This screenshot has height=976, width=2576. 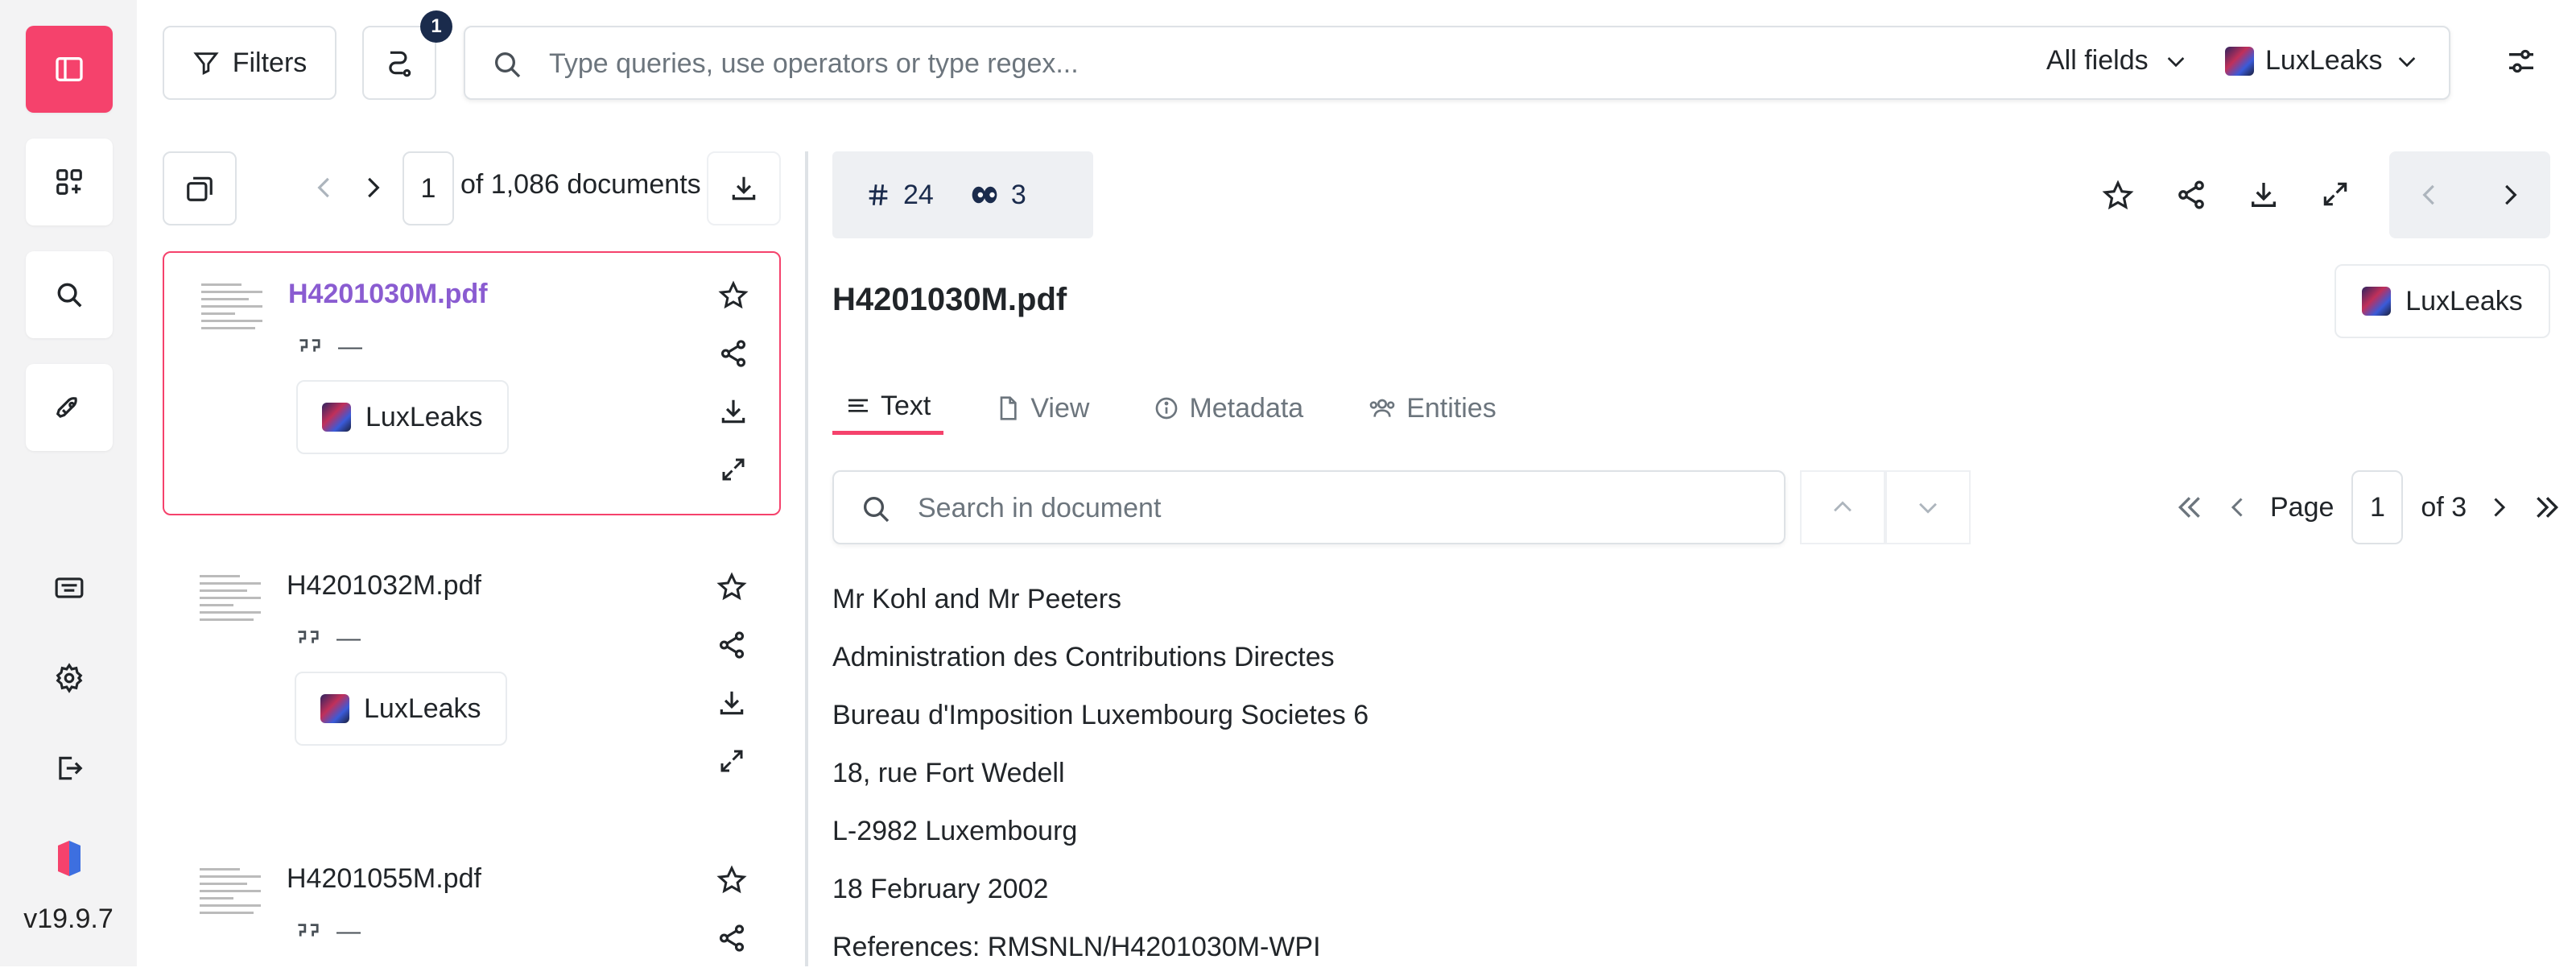 I want to click on panel-divider, so click(x=806, y=558).